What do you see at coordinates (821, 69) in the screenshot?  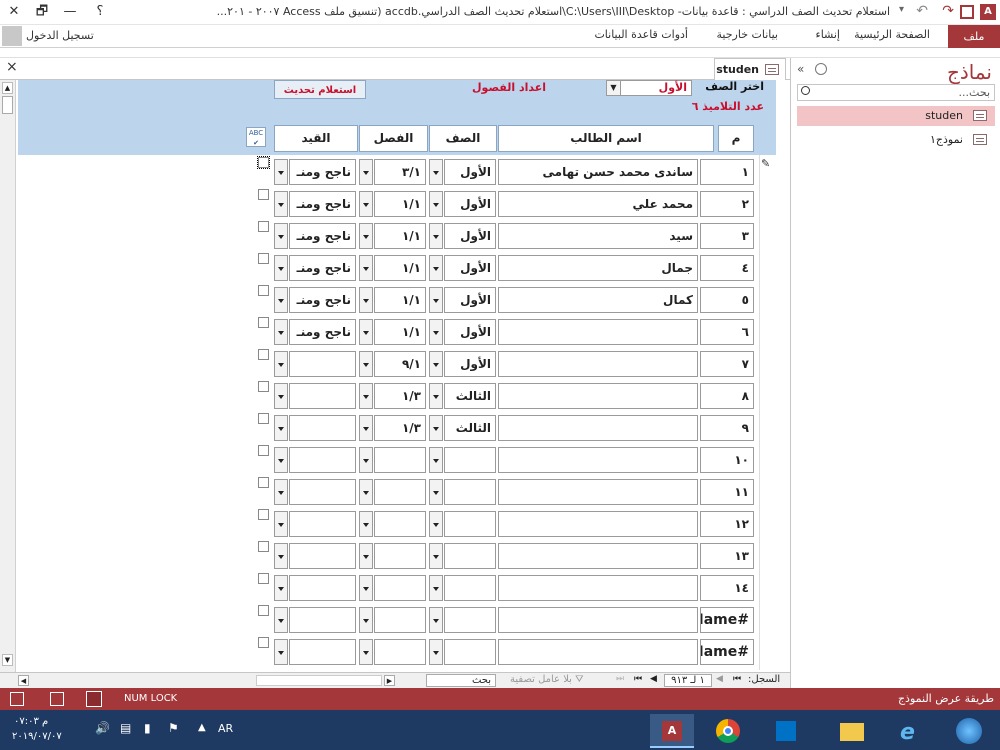 I see `pane-options-icon` at bounding box center [821, 69].